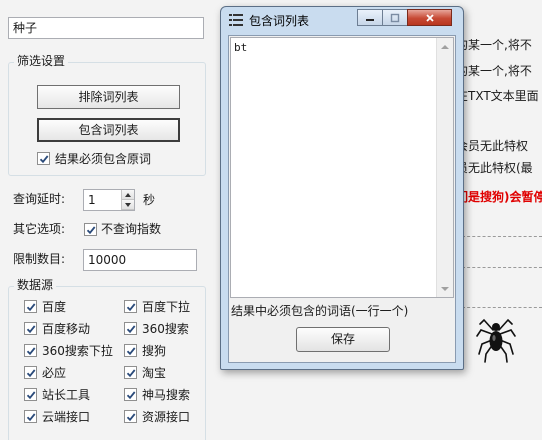 This screenshot has height=440, width=542. Describe the element at coordinates (66, 417) in the screenshot. I see `data-source-label: 云端接口` at that location.